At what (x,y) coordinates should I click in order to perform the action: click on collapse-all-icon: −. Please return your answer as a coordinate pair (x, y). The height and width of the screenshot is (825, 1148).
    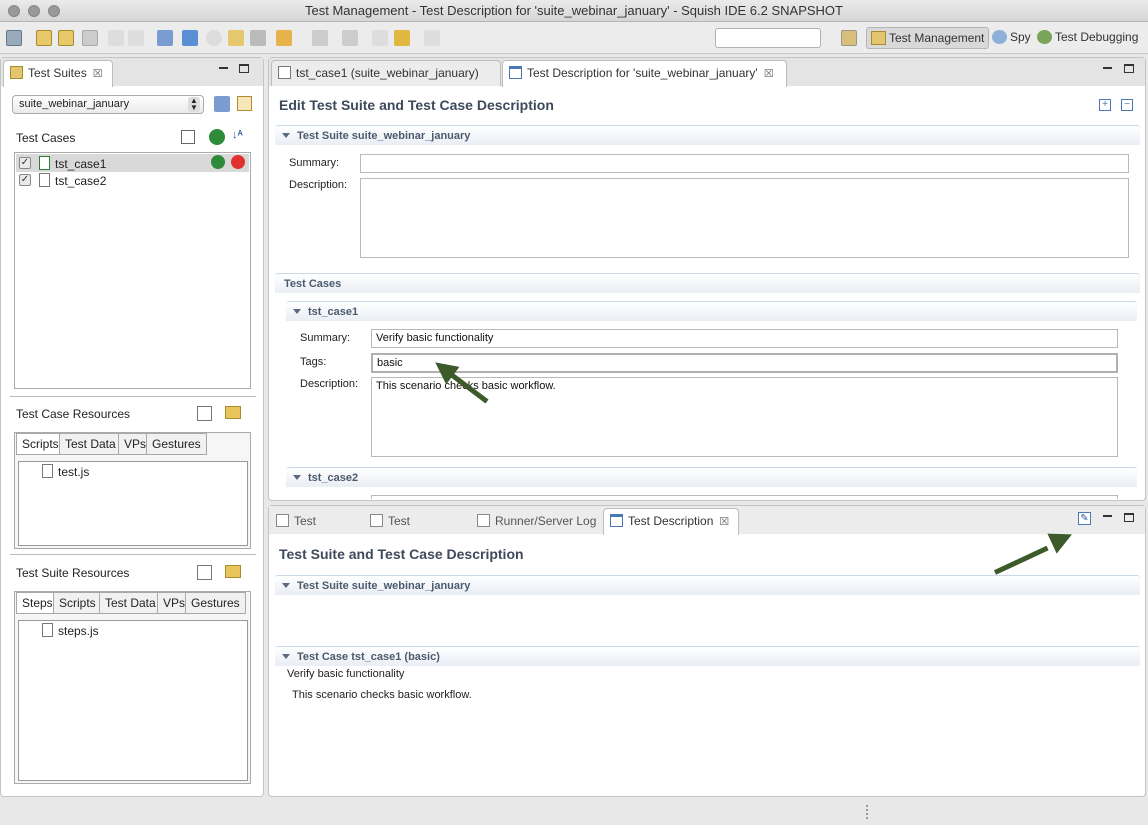
    Looking at the image, I should click on (1127, 105).